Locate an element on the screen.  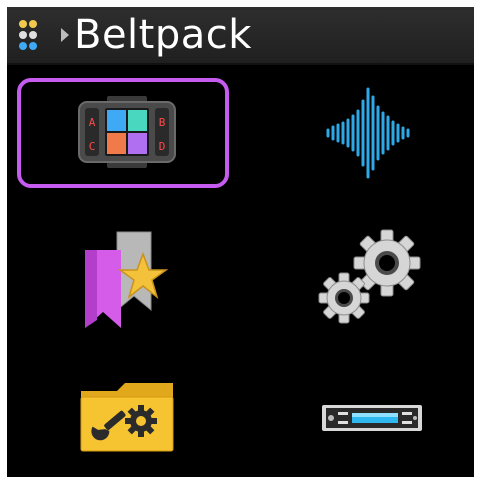
dots-grid-icon is located at coordinates (33, 35).